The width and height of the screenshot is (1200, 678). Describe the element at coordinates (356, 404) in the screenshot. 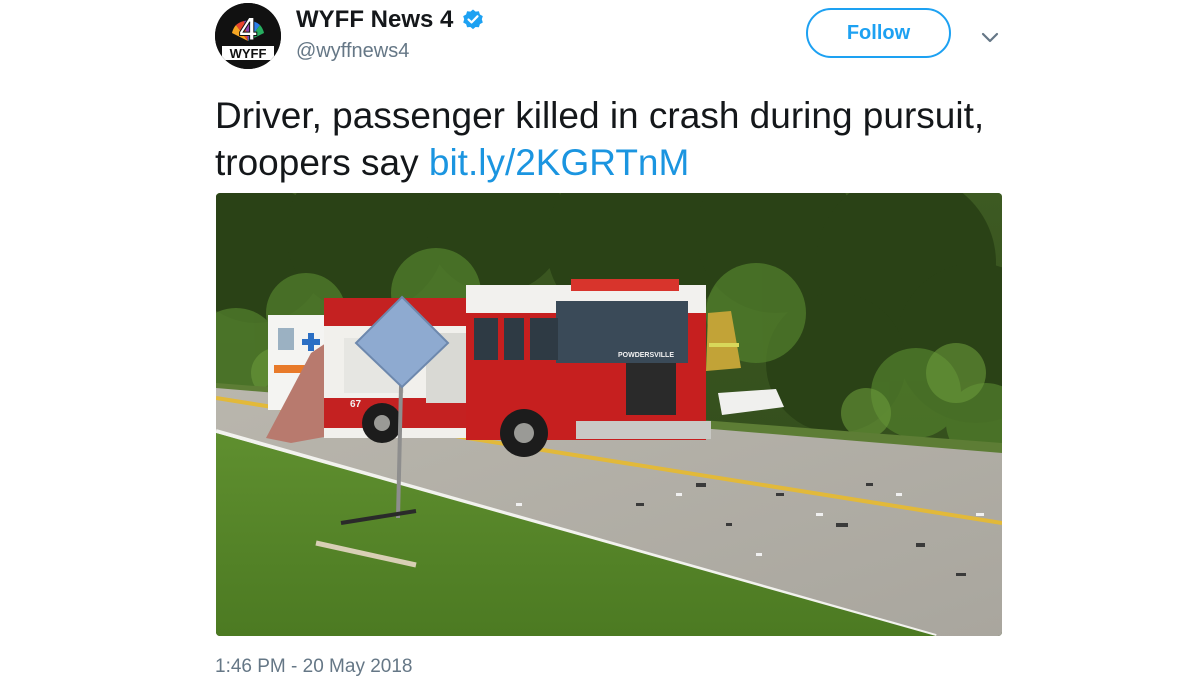

I see `truck-number-text: 67` at that location.